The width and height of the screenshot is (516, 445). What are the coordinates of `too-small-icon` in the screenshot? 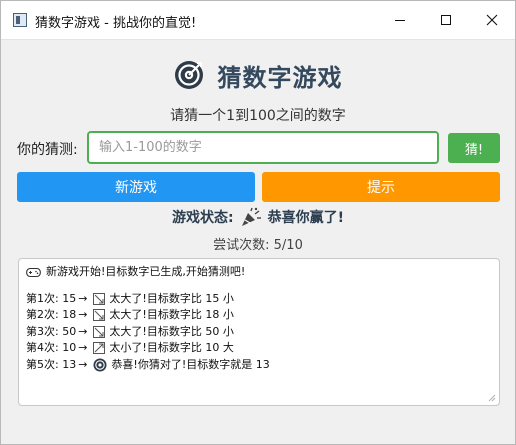 It's located at (99, 348).